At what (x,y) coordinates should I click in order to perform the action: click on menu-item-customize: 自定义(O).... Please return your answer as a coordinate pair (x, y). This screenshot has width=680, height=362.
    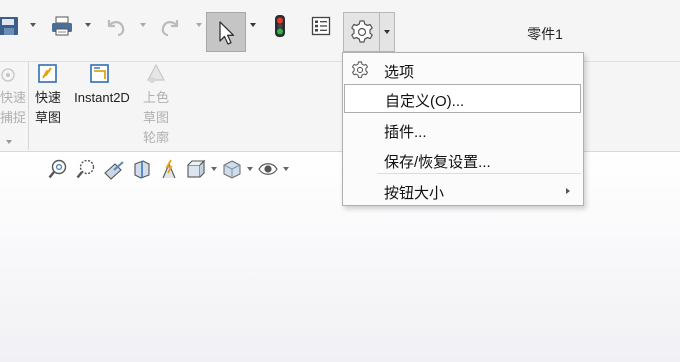
    Looking at the image, I should click on (462, 98).